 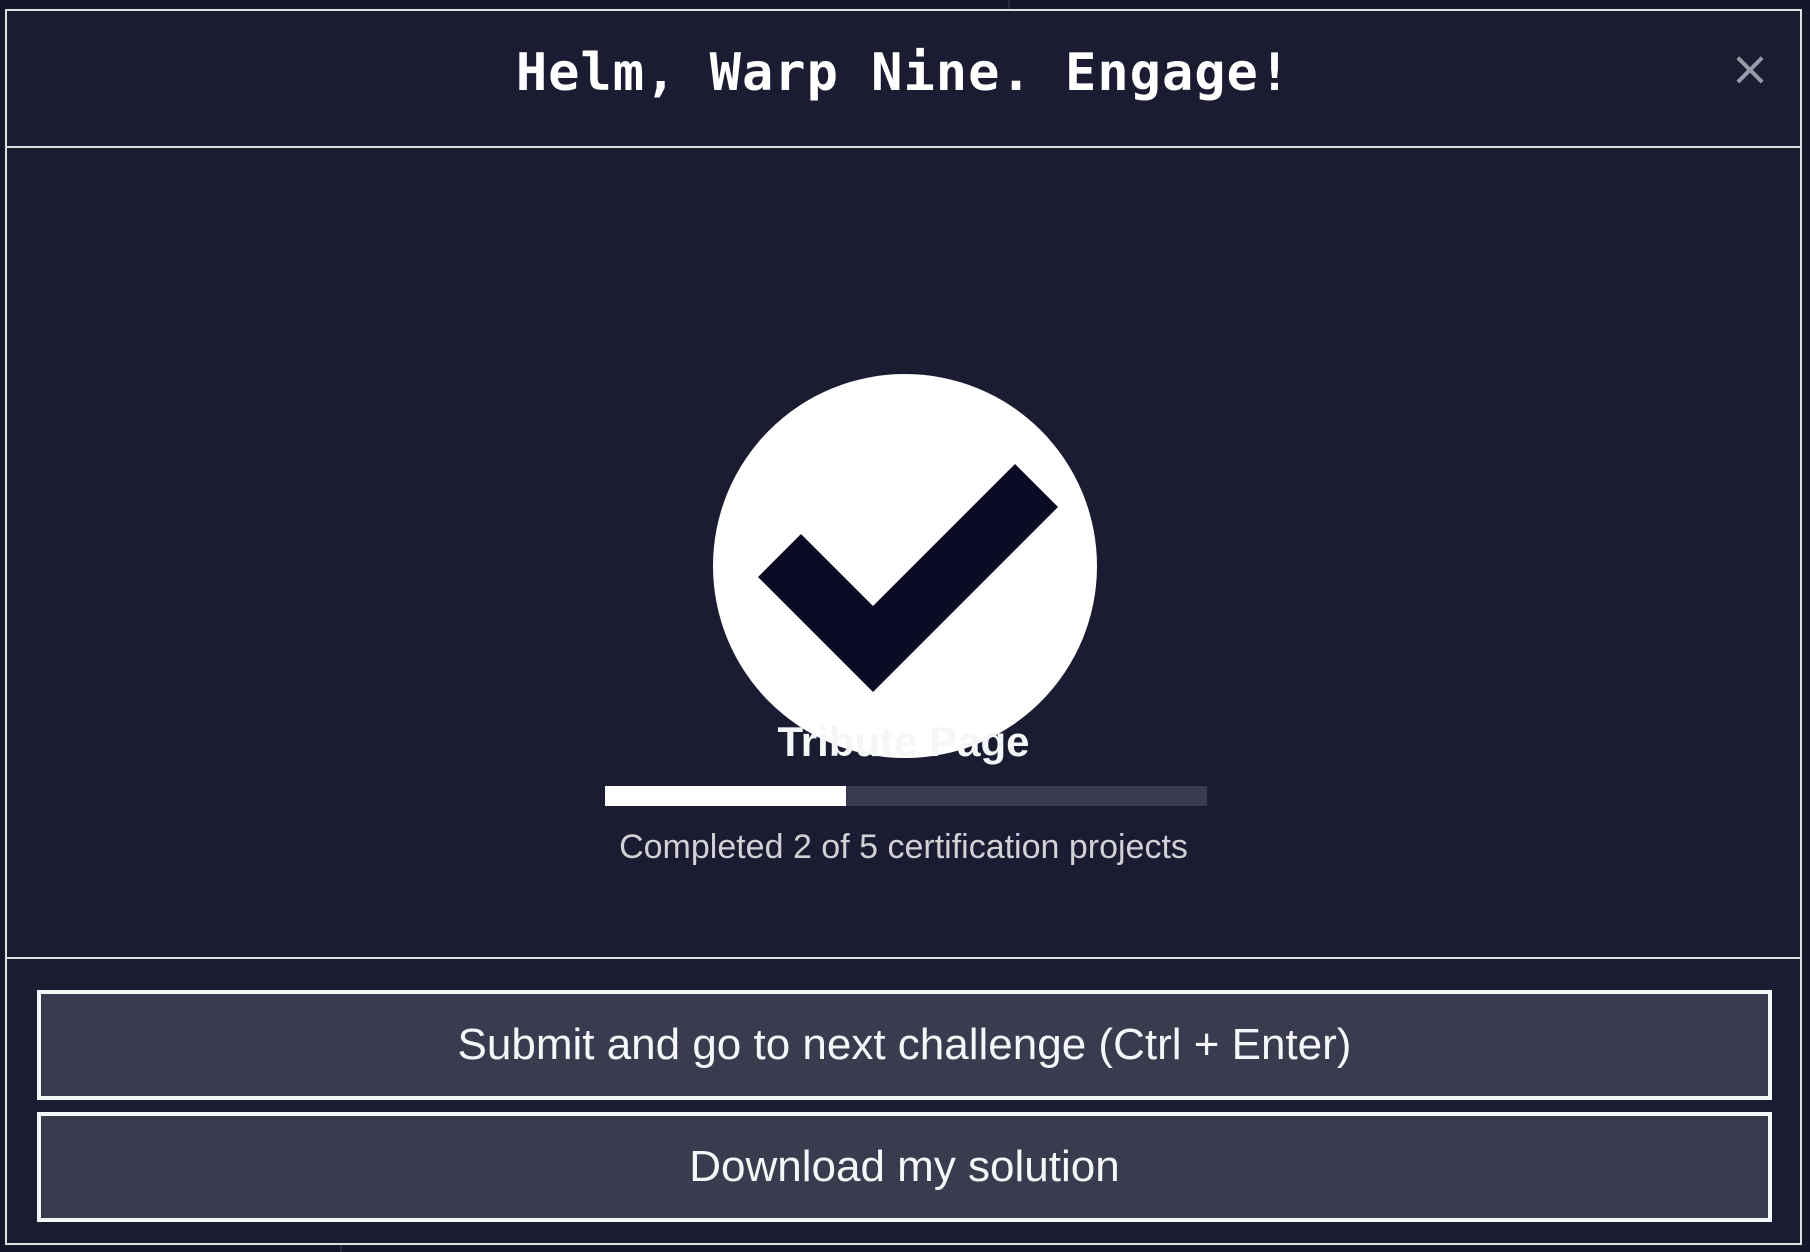 I want to click on project-title: Tribute Page, so click(x=903, y=741).